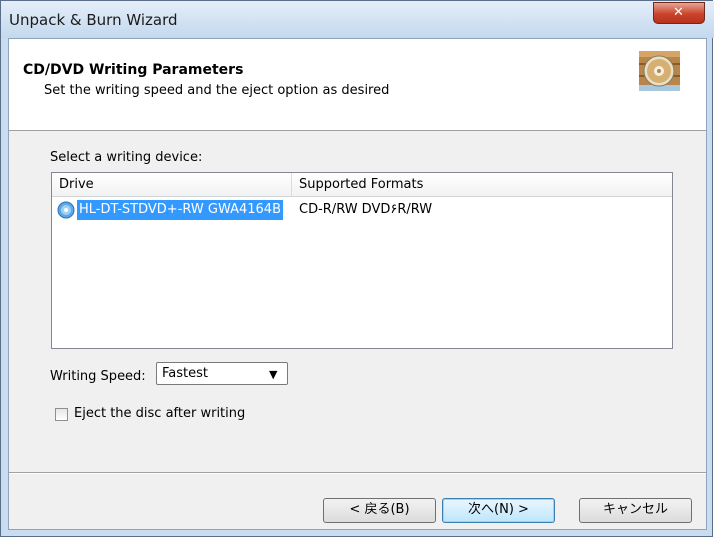 The width and height of the screenshot is (715, 539). Describe the element at coordinates (498, 510) in the screenshot. I see `next-button: 次へ(N) >` at that location.